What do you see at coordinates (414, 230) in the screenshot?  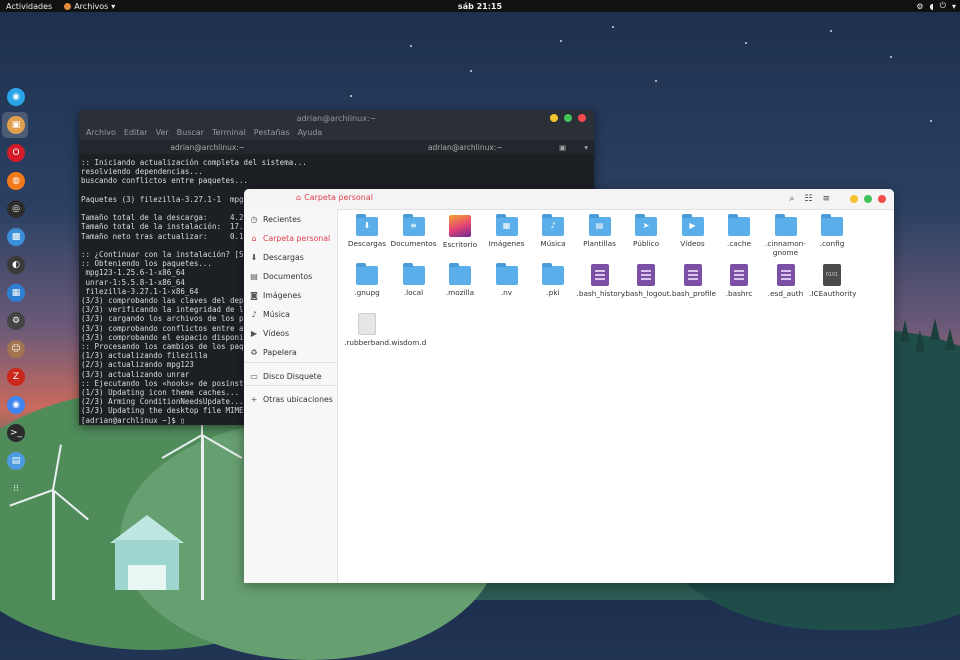 I see `file-item: ≡ Documentos` at bounding box center [414, 230].